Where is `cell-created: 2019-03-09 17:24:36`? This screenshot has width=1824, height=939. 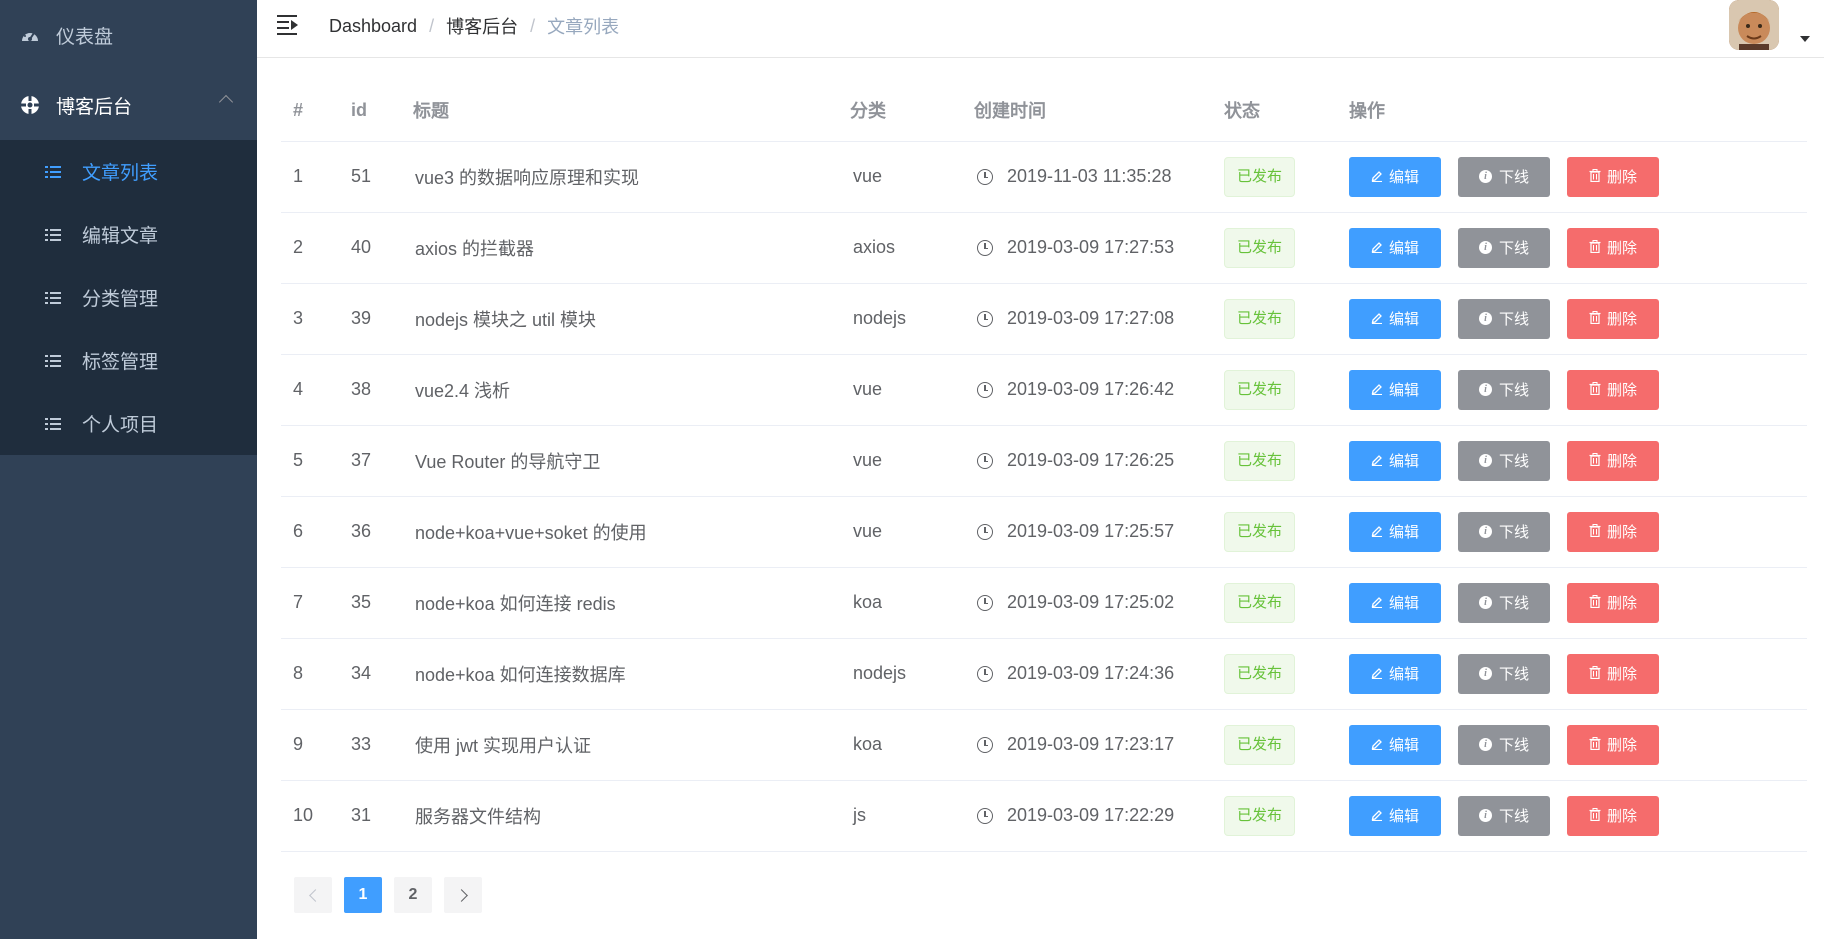 cell-created: 2019-03-09 17:24:36 is located at coordinates (1087, 674).